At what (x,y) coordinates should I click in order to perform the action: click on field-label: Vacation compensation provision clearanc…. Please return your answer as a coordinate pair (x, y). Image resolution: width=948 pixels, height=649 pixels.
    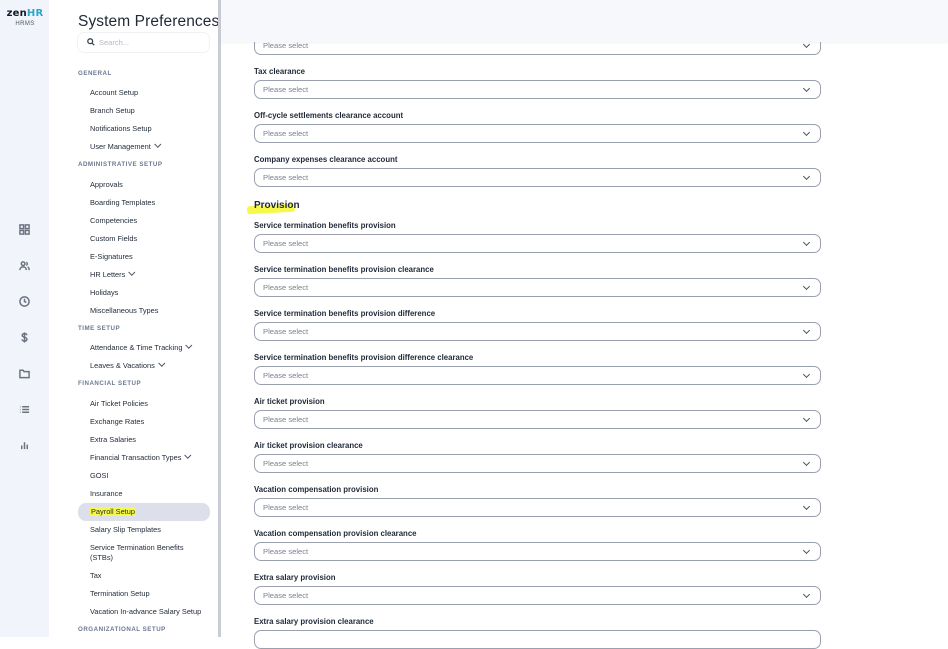
    Looking at the image, I should click on (335, 533).